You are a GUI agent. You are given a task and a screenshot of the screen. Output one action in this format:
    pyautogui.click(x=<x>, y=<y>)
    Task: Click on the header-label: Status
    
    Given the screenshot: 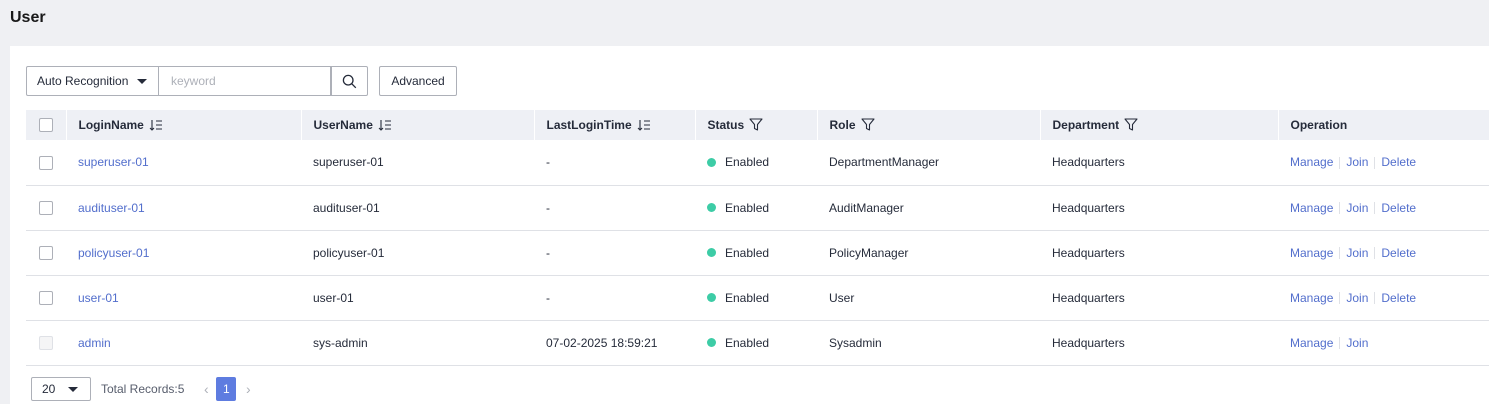 What is the action you would take?
    pyautogui.click(x=726, y=124)
    